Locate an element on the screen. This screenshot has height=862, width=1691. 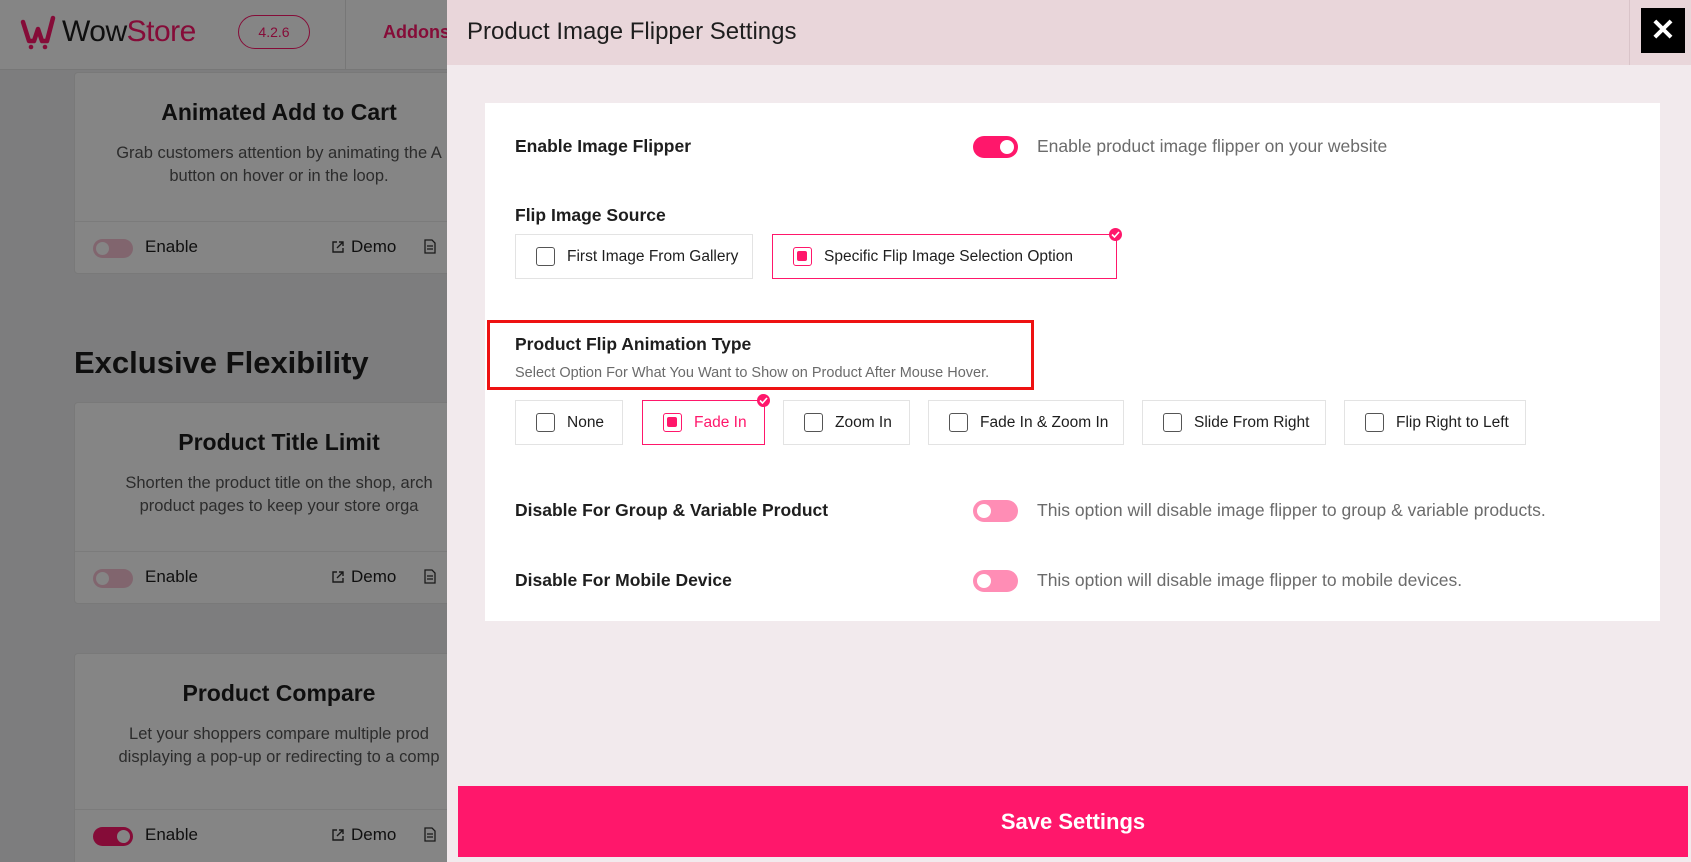
option-first-image-from-gallery: First Image From Gallery is located at coordinates (634, 256).